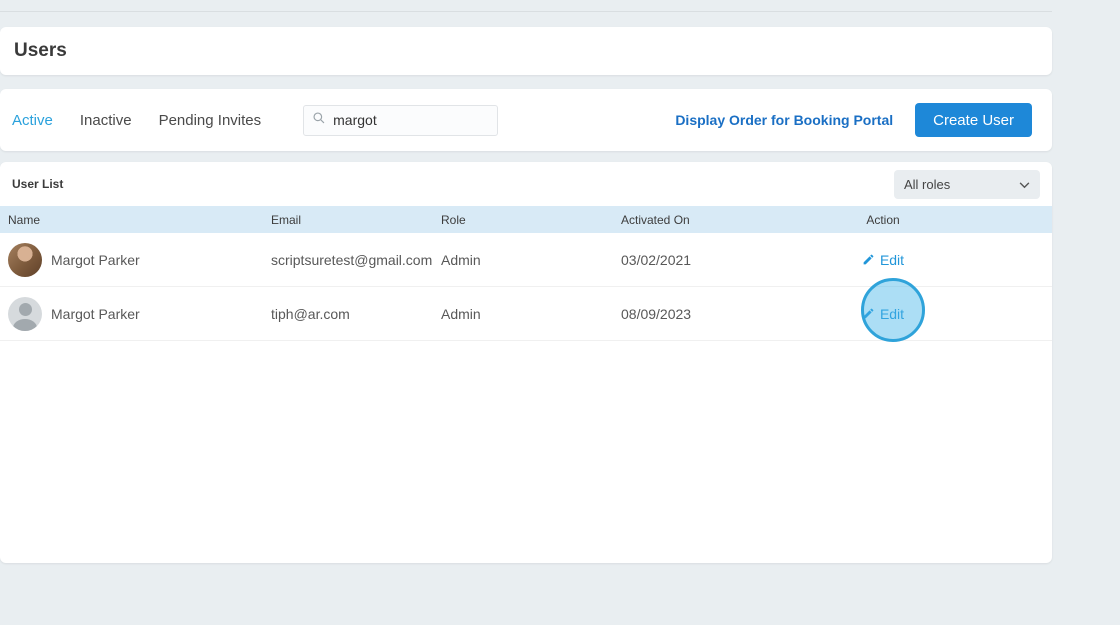 Image resolution: width=1120 pixels, height=625 pixels. Describe the element at coordinates (784, 120) in the screenshot. I see `display-order-link: Display Order for Booking Portal` at that location.